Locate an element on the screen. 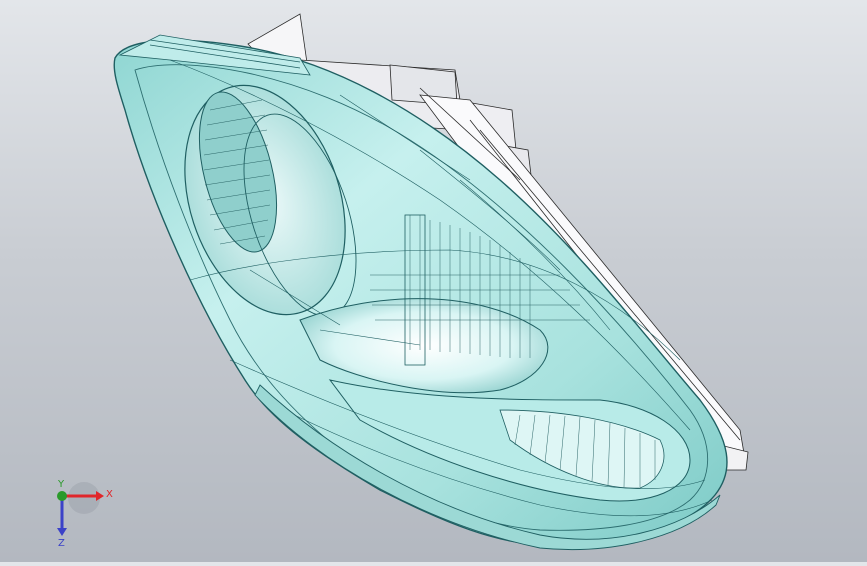 The width and height of the screenshot is (867, 566). z-axis-label: Z is located at coordinates (61, 543).